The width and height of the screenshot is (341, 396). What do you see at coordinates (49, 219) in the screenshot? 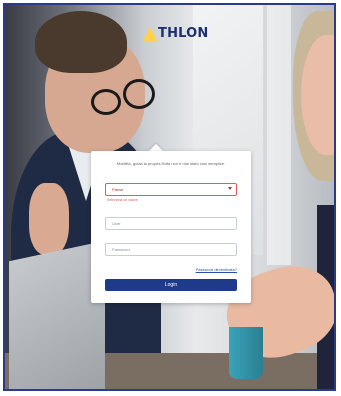
I see `man-hand` at bounding box center [49, 219].